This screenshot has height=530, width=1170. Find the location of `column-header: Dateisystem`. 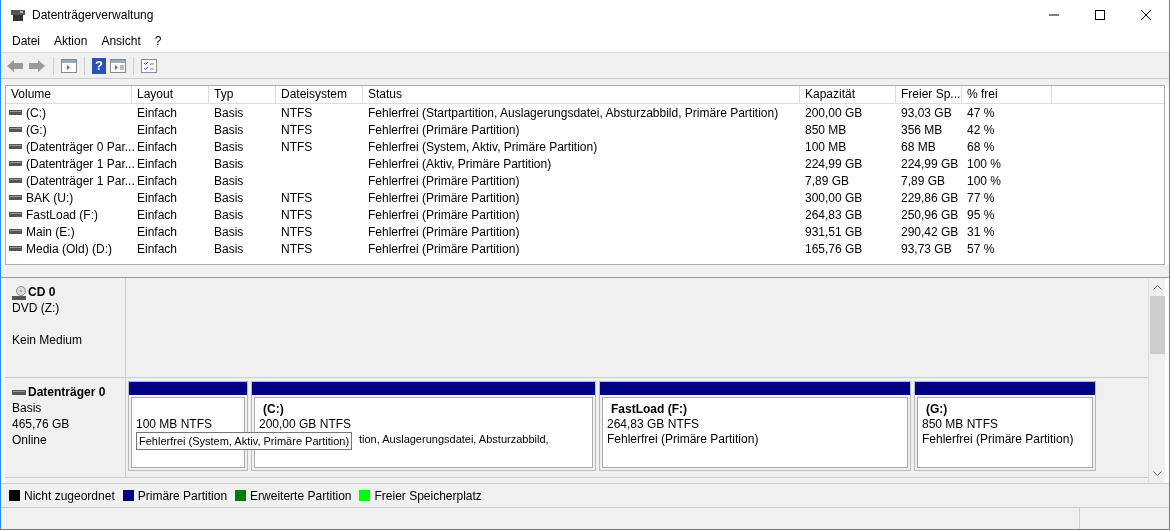

column-header: Dateisystem is located at coordinates (319, 94).